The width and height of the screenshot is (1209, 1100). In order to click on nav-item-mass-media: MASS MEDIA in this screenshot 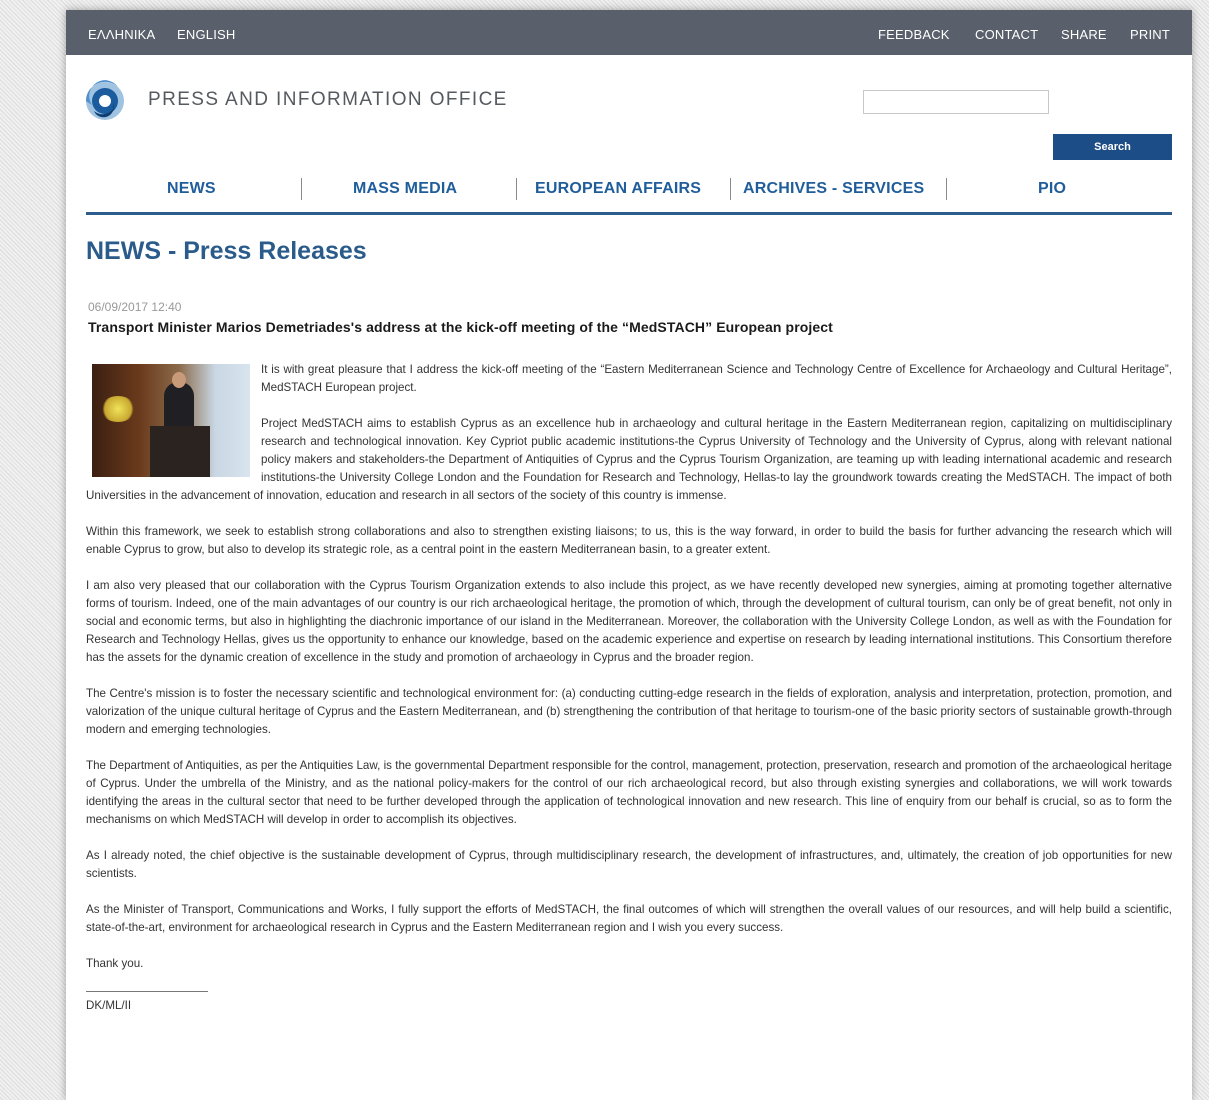, I will do `click(405, 189)`.